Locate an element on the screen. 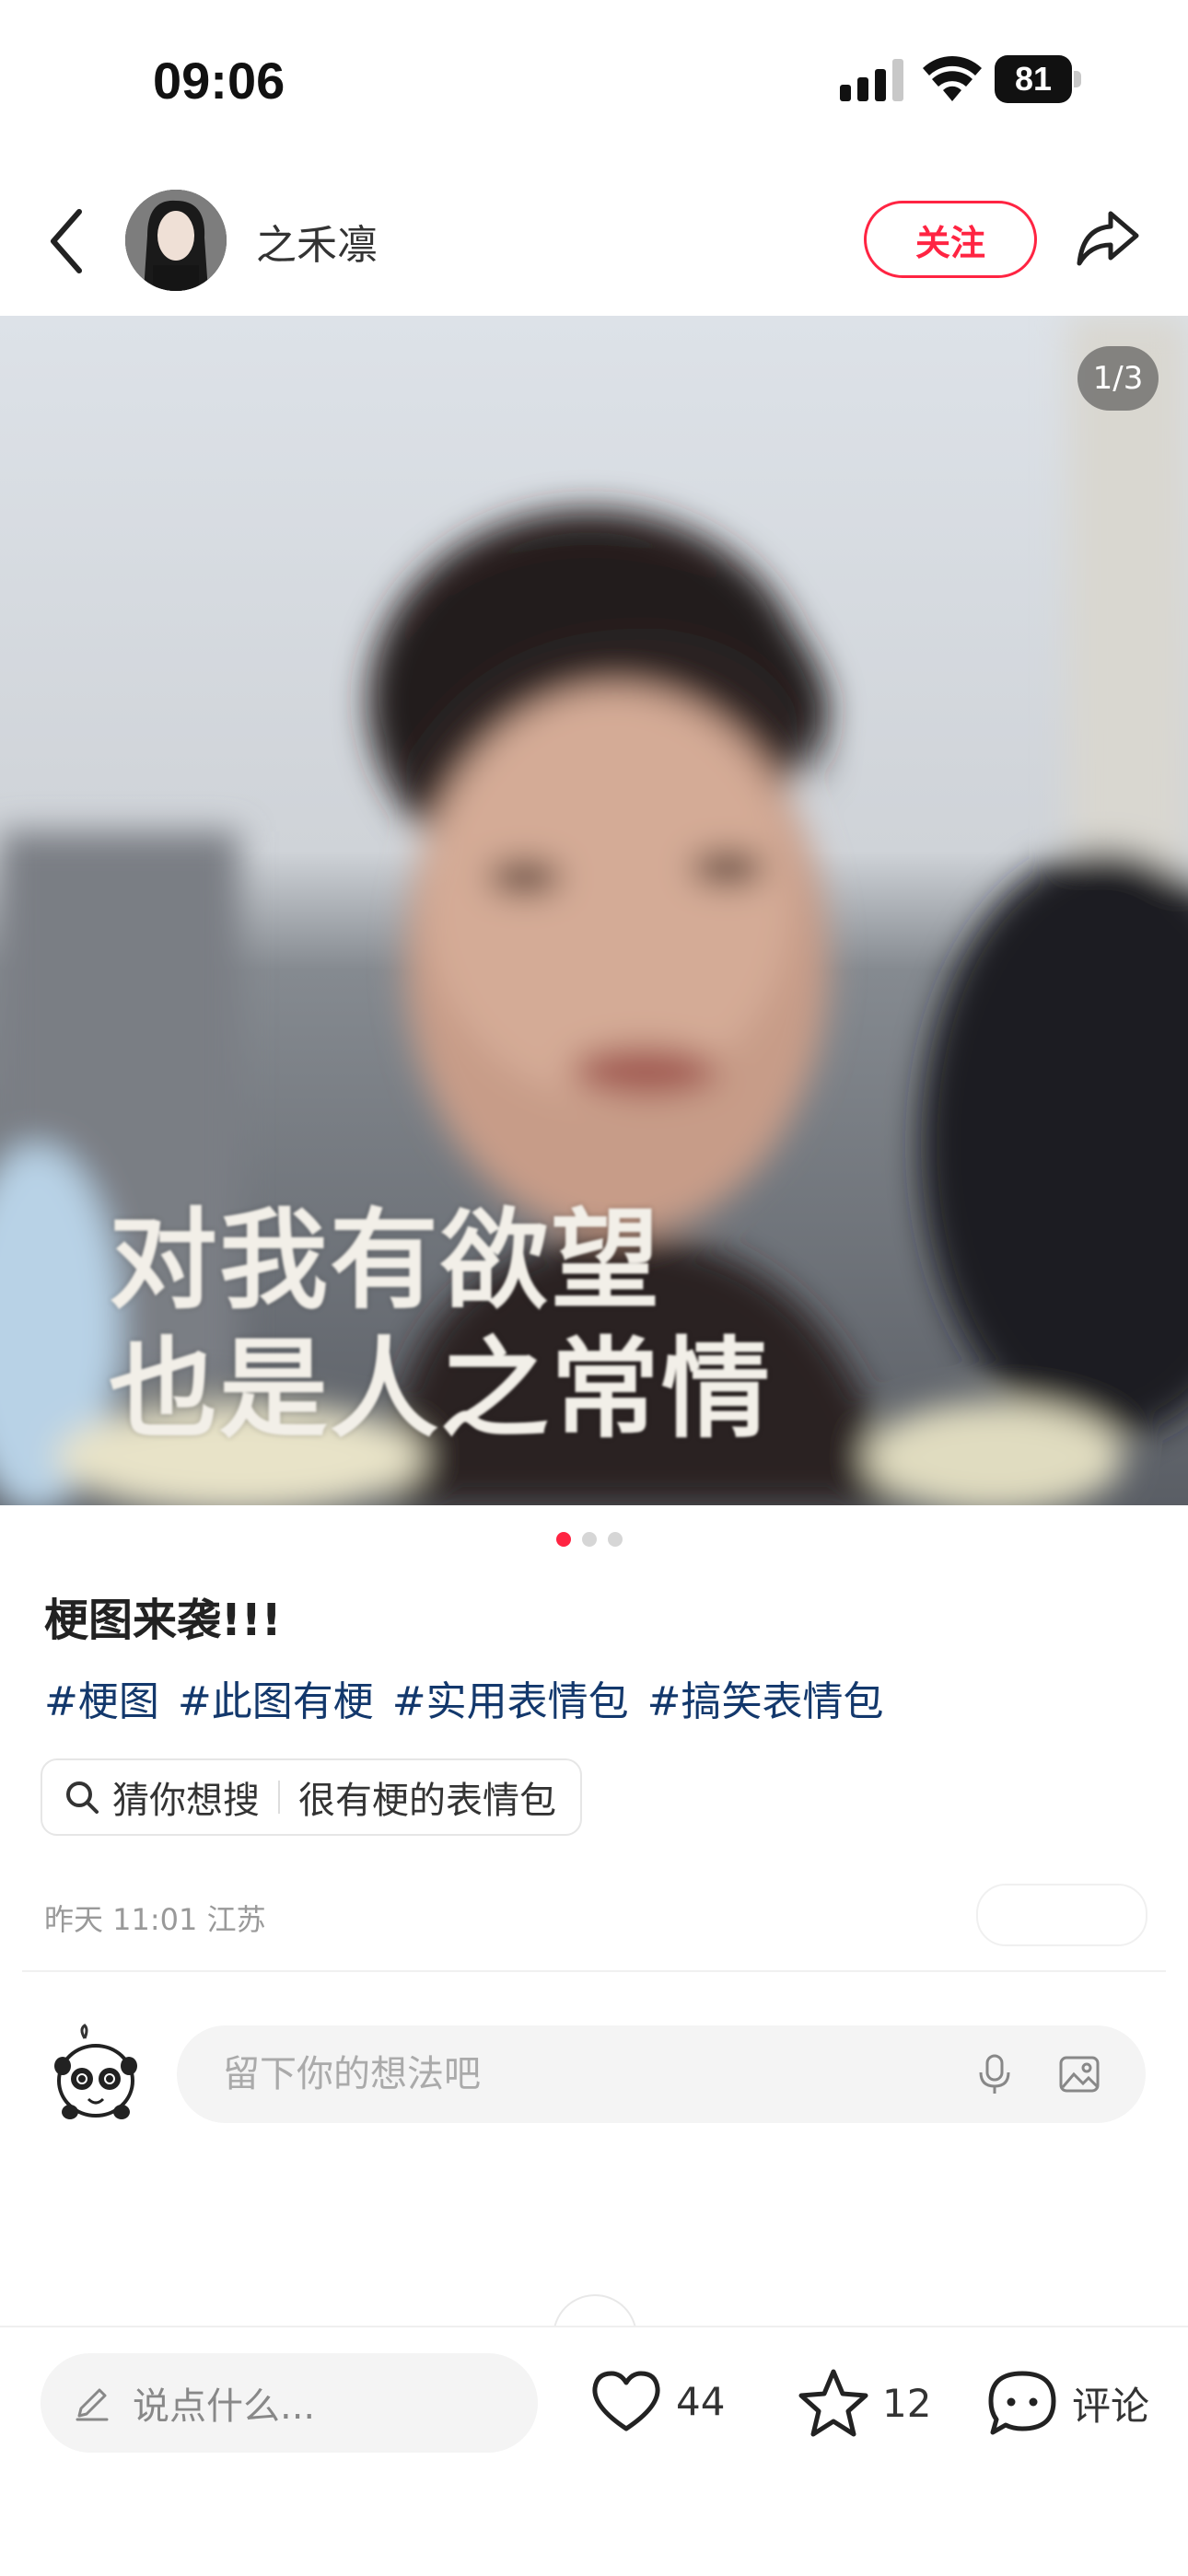 The height and width of the screenshot is (2576, 1188). mic-icon is located at coordinates (995, 2074).